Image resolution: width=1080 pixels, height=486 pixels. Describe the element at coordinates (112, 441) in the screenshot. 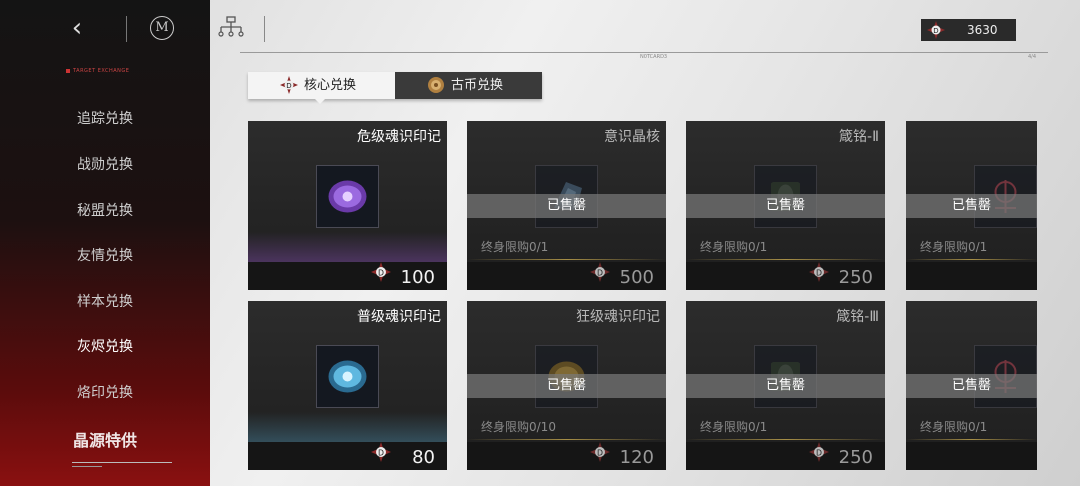

I see `sidebar-item-crystal-supply: 晶源特供` at that location.